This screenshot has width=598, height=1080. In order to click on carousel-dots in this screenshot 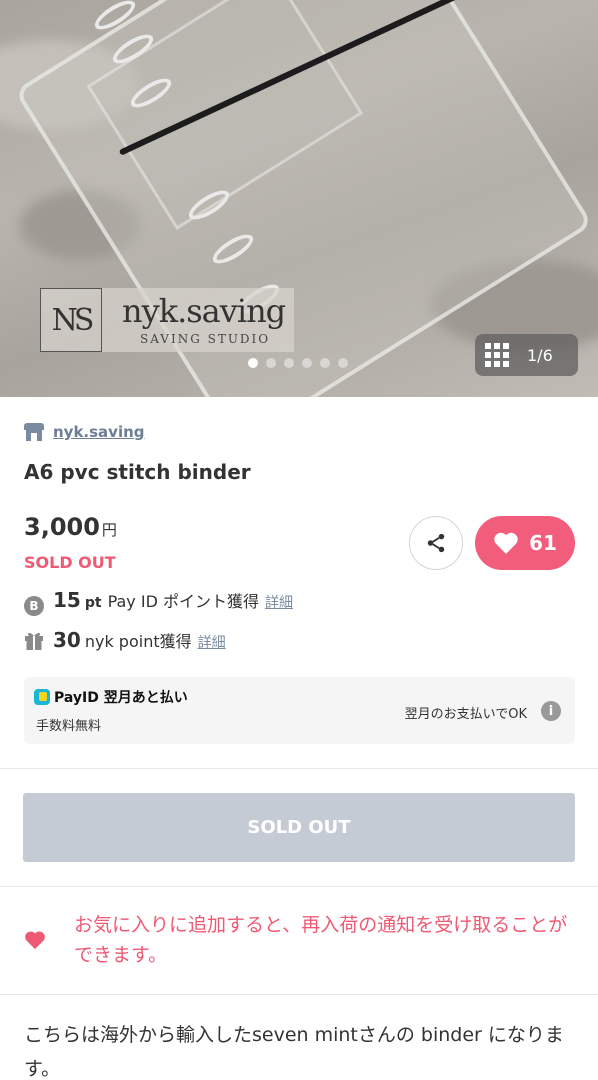, I will do `click(298, 363)`.